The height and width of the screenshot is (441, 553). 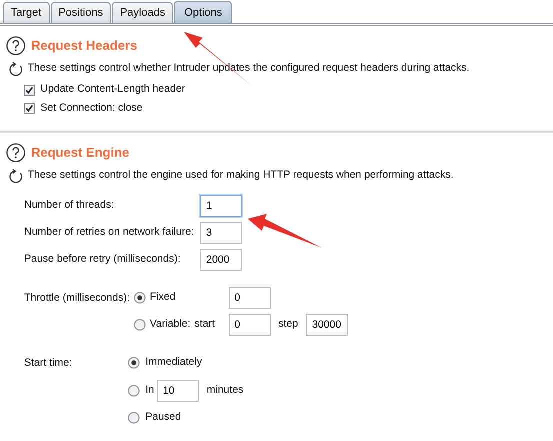 I want to click on tab: Options, so click(x=203, y=12).